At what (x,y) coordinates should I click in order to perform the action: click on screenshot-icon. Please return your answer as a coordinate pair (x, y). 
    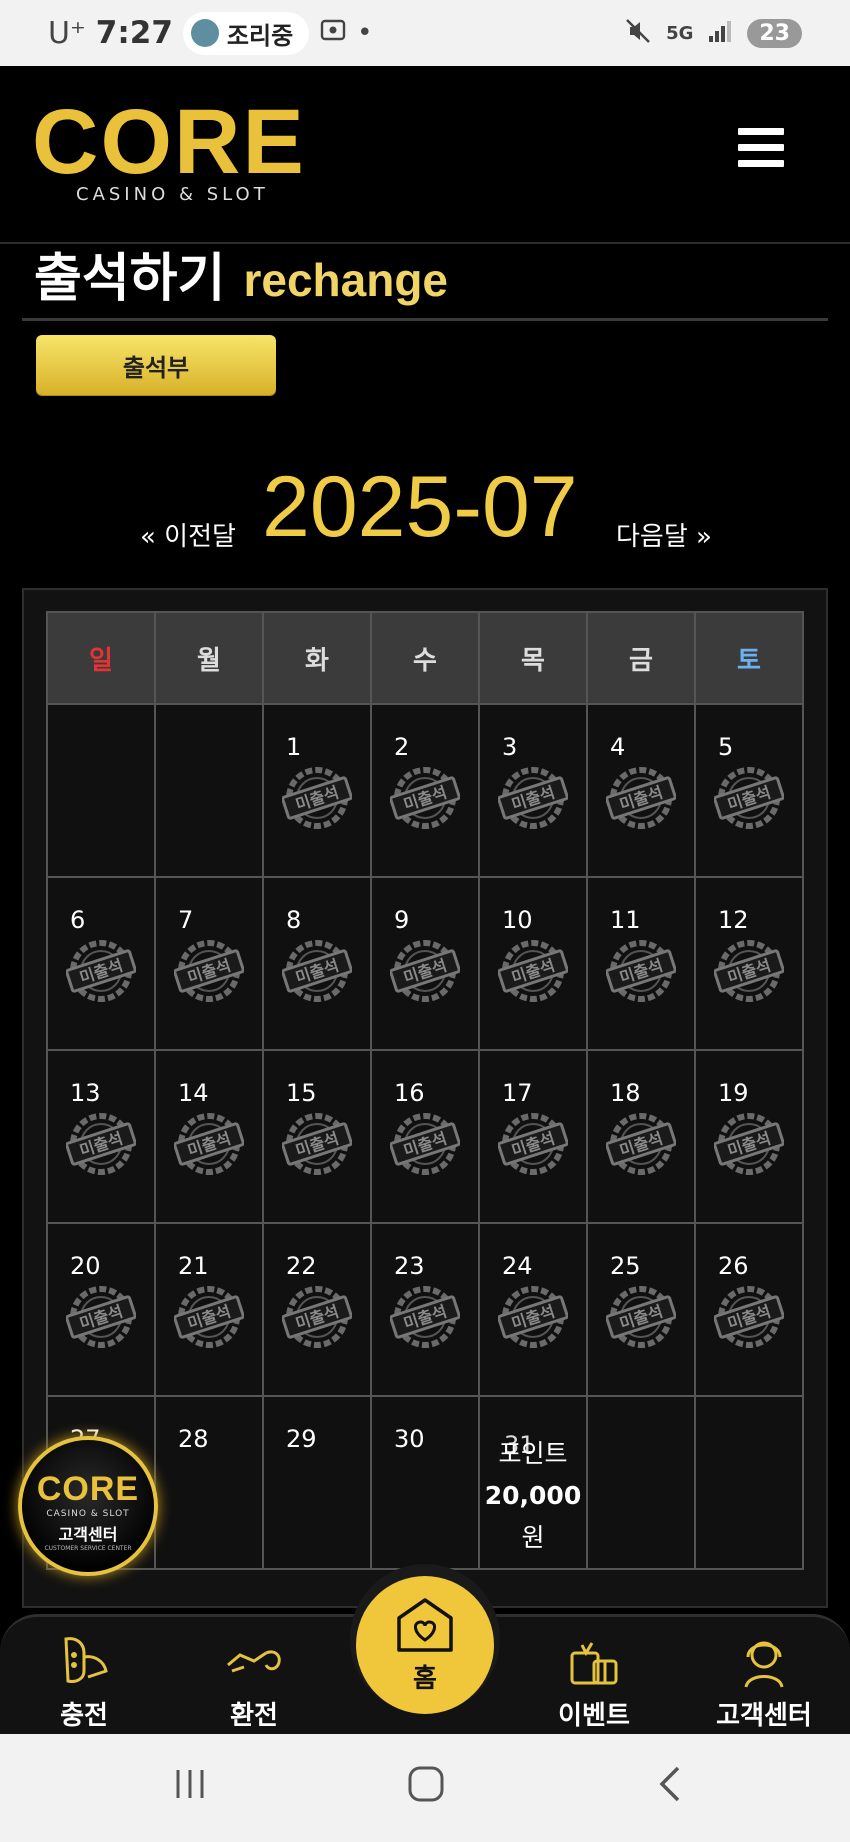
    Looking at the image, I should click on (333, 33).